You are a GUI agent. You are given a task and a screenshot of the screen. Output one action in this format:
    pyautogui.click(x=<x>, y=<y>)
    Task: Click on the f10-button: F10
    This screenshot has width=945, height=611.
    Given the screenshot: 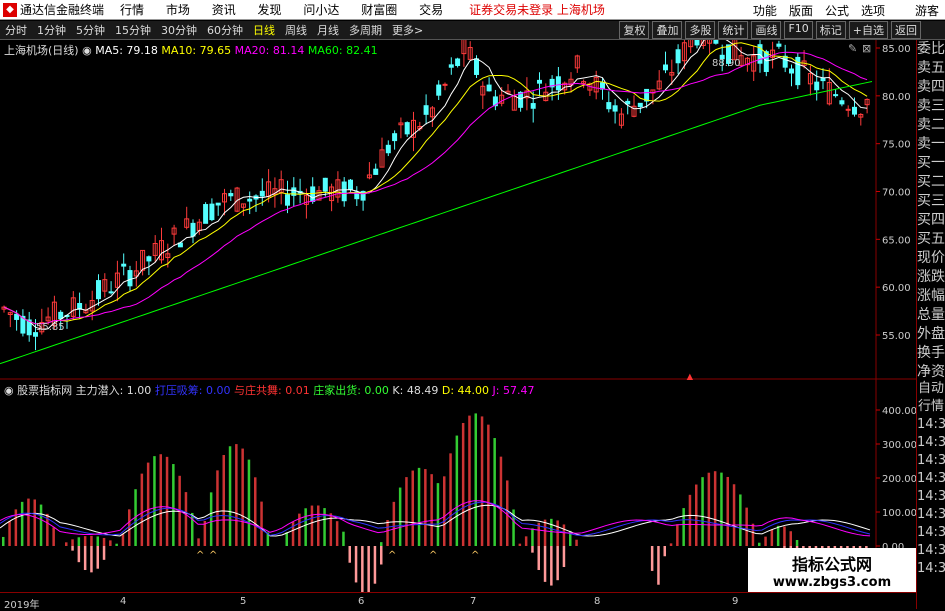 What is the action you would take?
    pyautogui.click(x=798, y=30)
    